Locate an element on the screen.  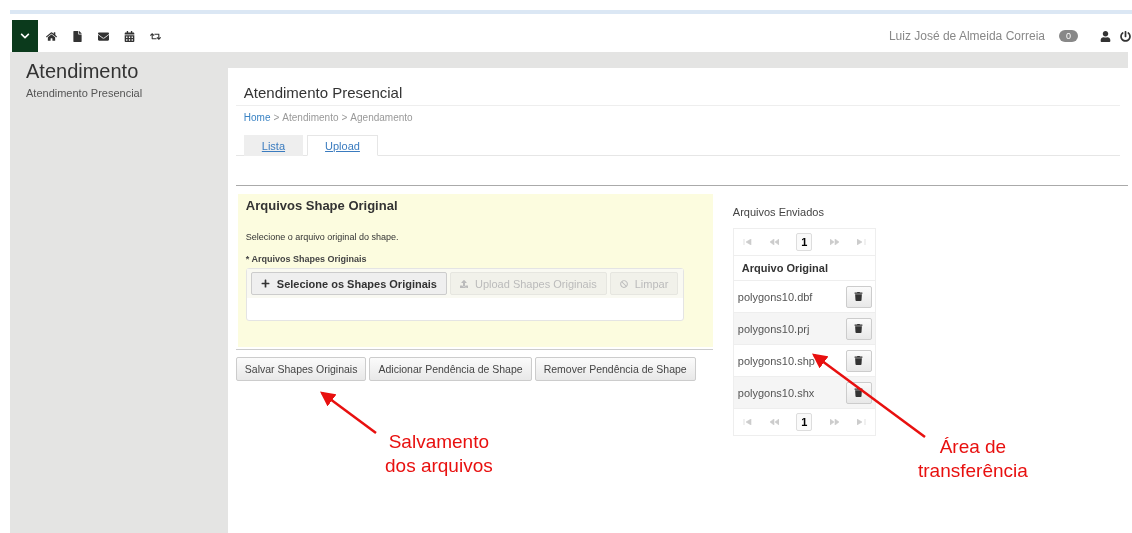
page-title: Atendimento Presencial is located at coordinates (677, 95).